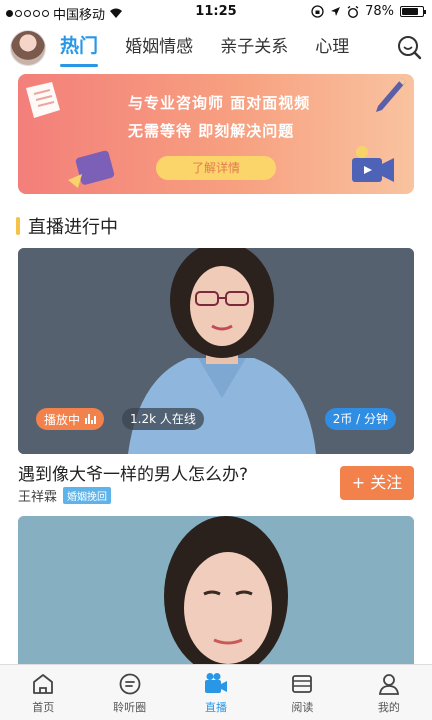  I want to click on status-bar: 中国移动 11:25 78%, so click(216, 12).